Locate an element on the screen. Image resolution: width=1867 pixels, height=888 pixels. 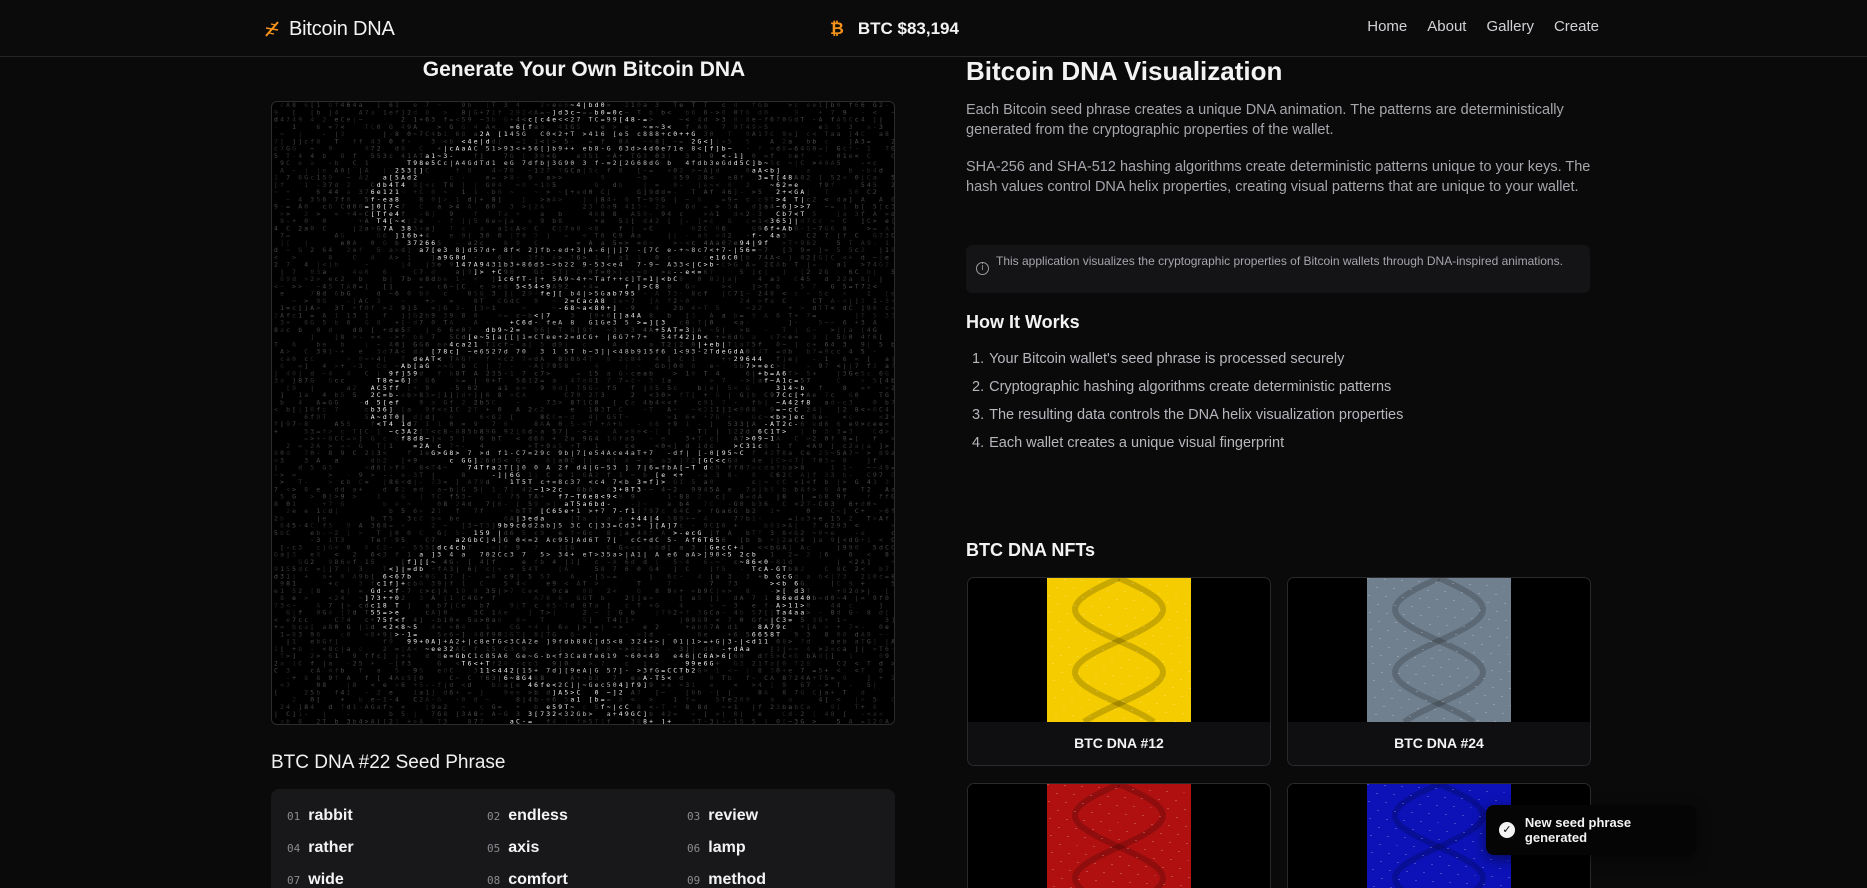
svg-text: b is located at coordinates (851, 170).